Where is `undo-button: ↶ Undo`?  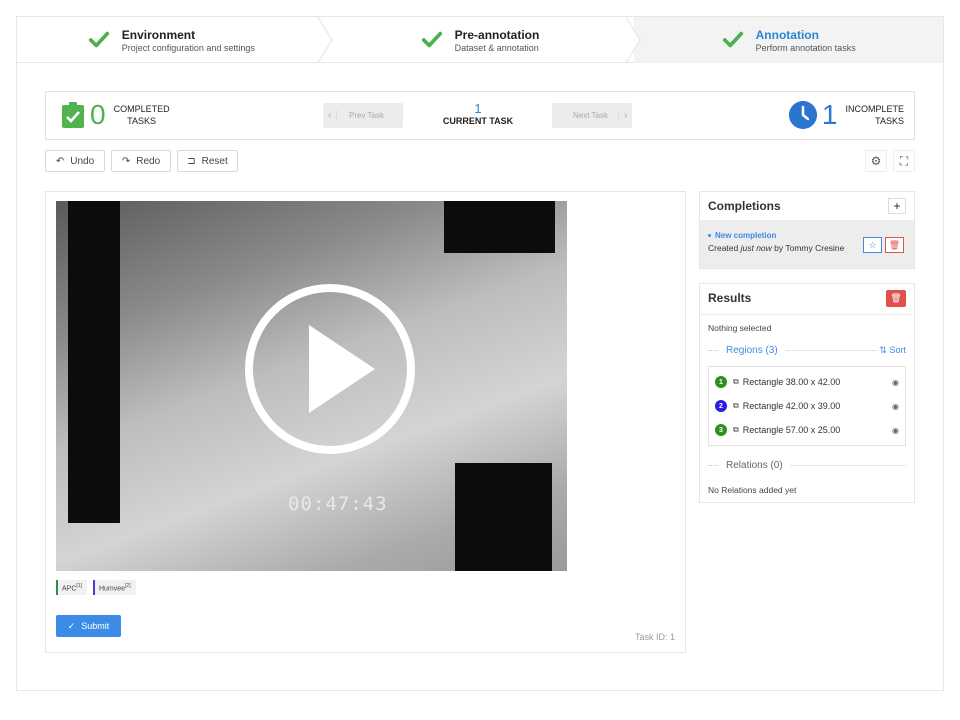
undo-button: ↶ Undo is located at coordinates (75, 161).